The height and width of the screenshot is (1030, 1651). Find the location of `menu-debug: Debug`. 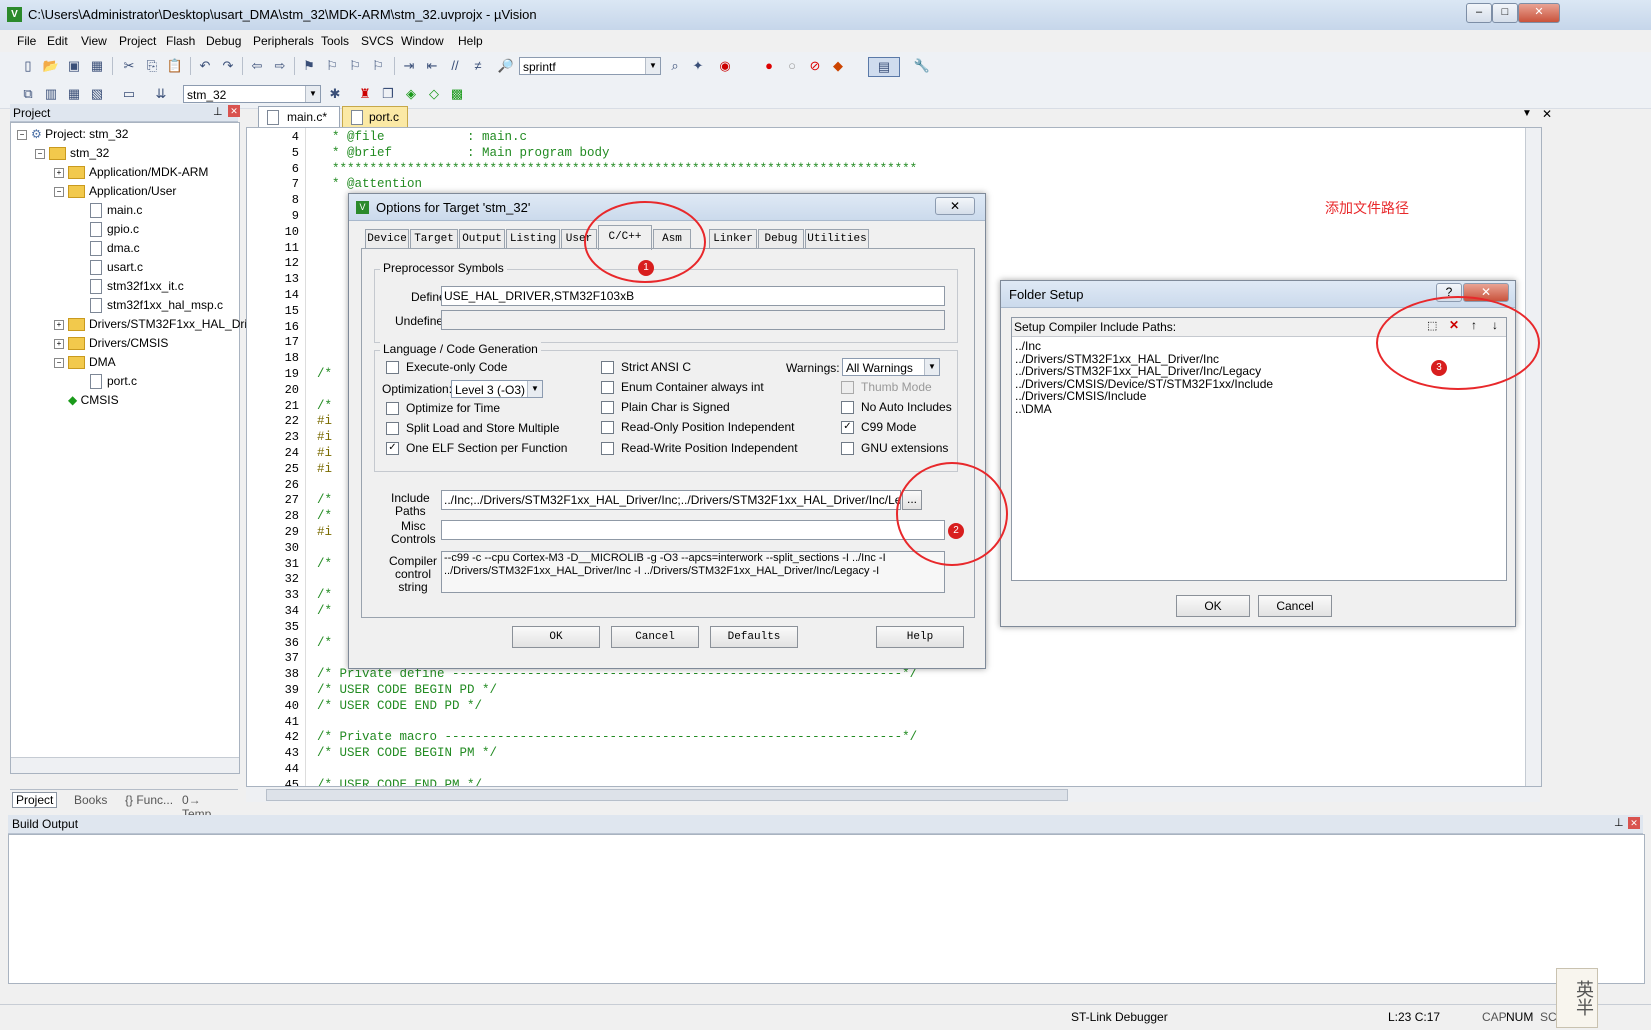

menu-debug: Debug is located at coordinates (223, 41).